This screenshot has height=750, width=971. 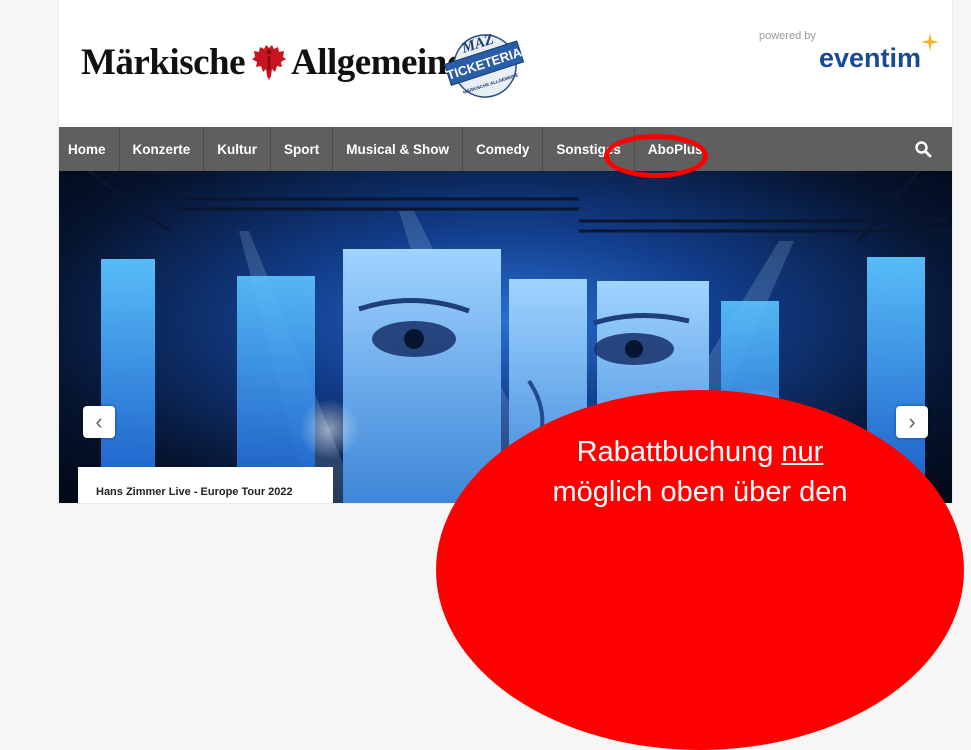 What do you see at coordinates (89, 149) in the screenshot?
I see `nav-item-home: Home` at bounding box center [89, 149].